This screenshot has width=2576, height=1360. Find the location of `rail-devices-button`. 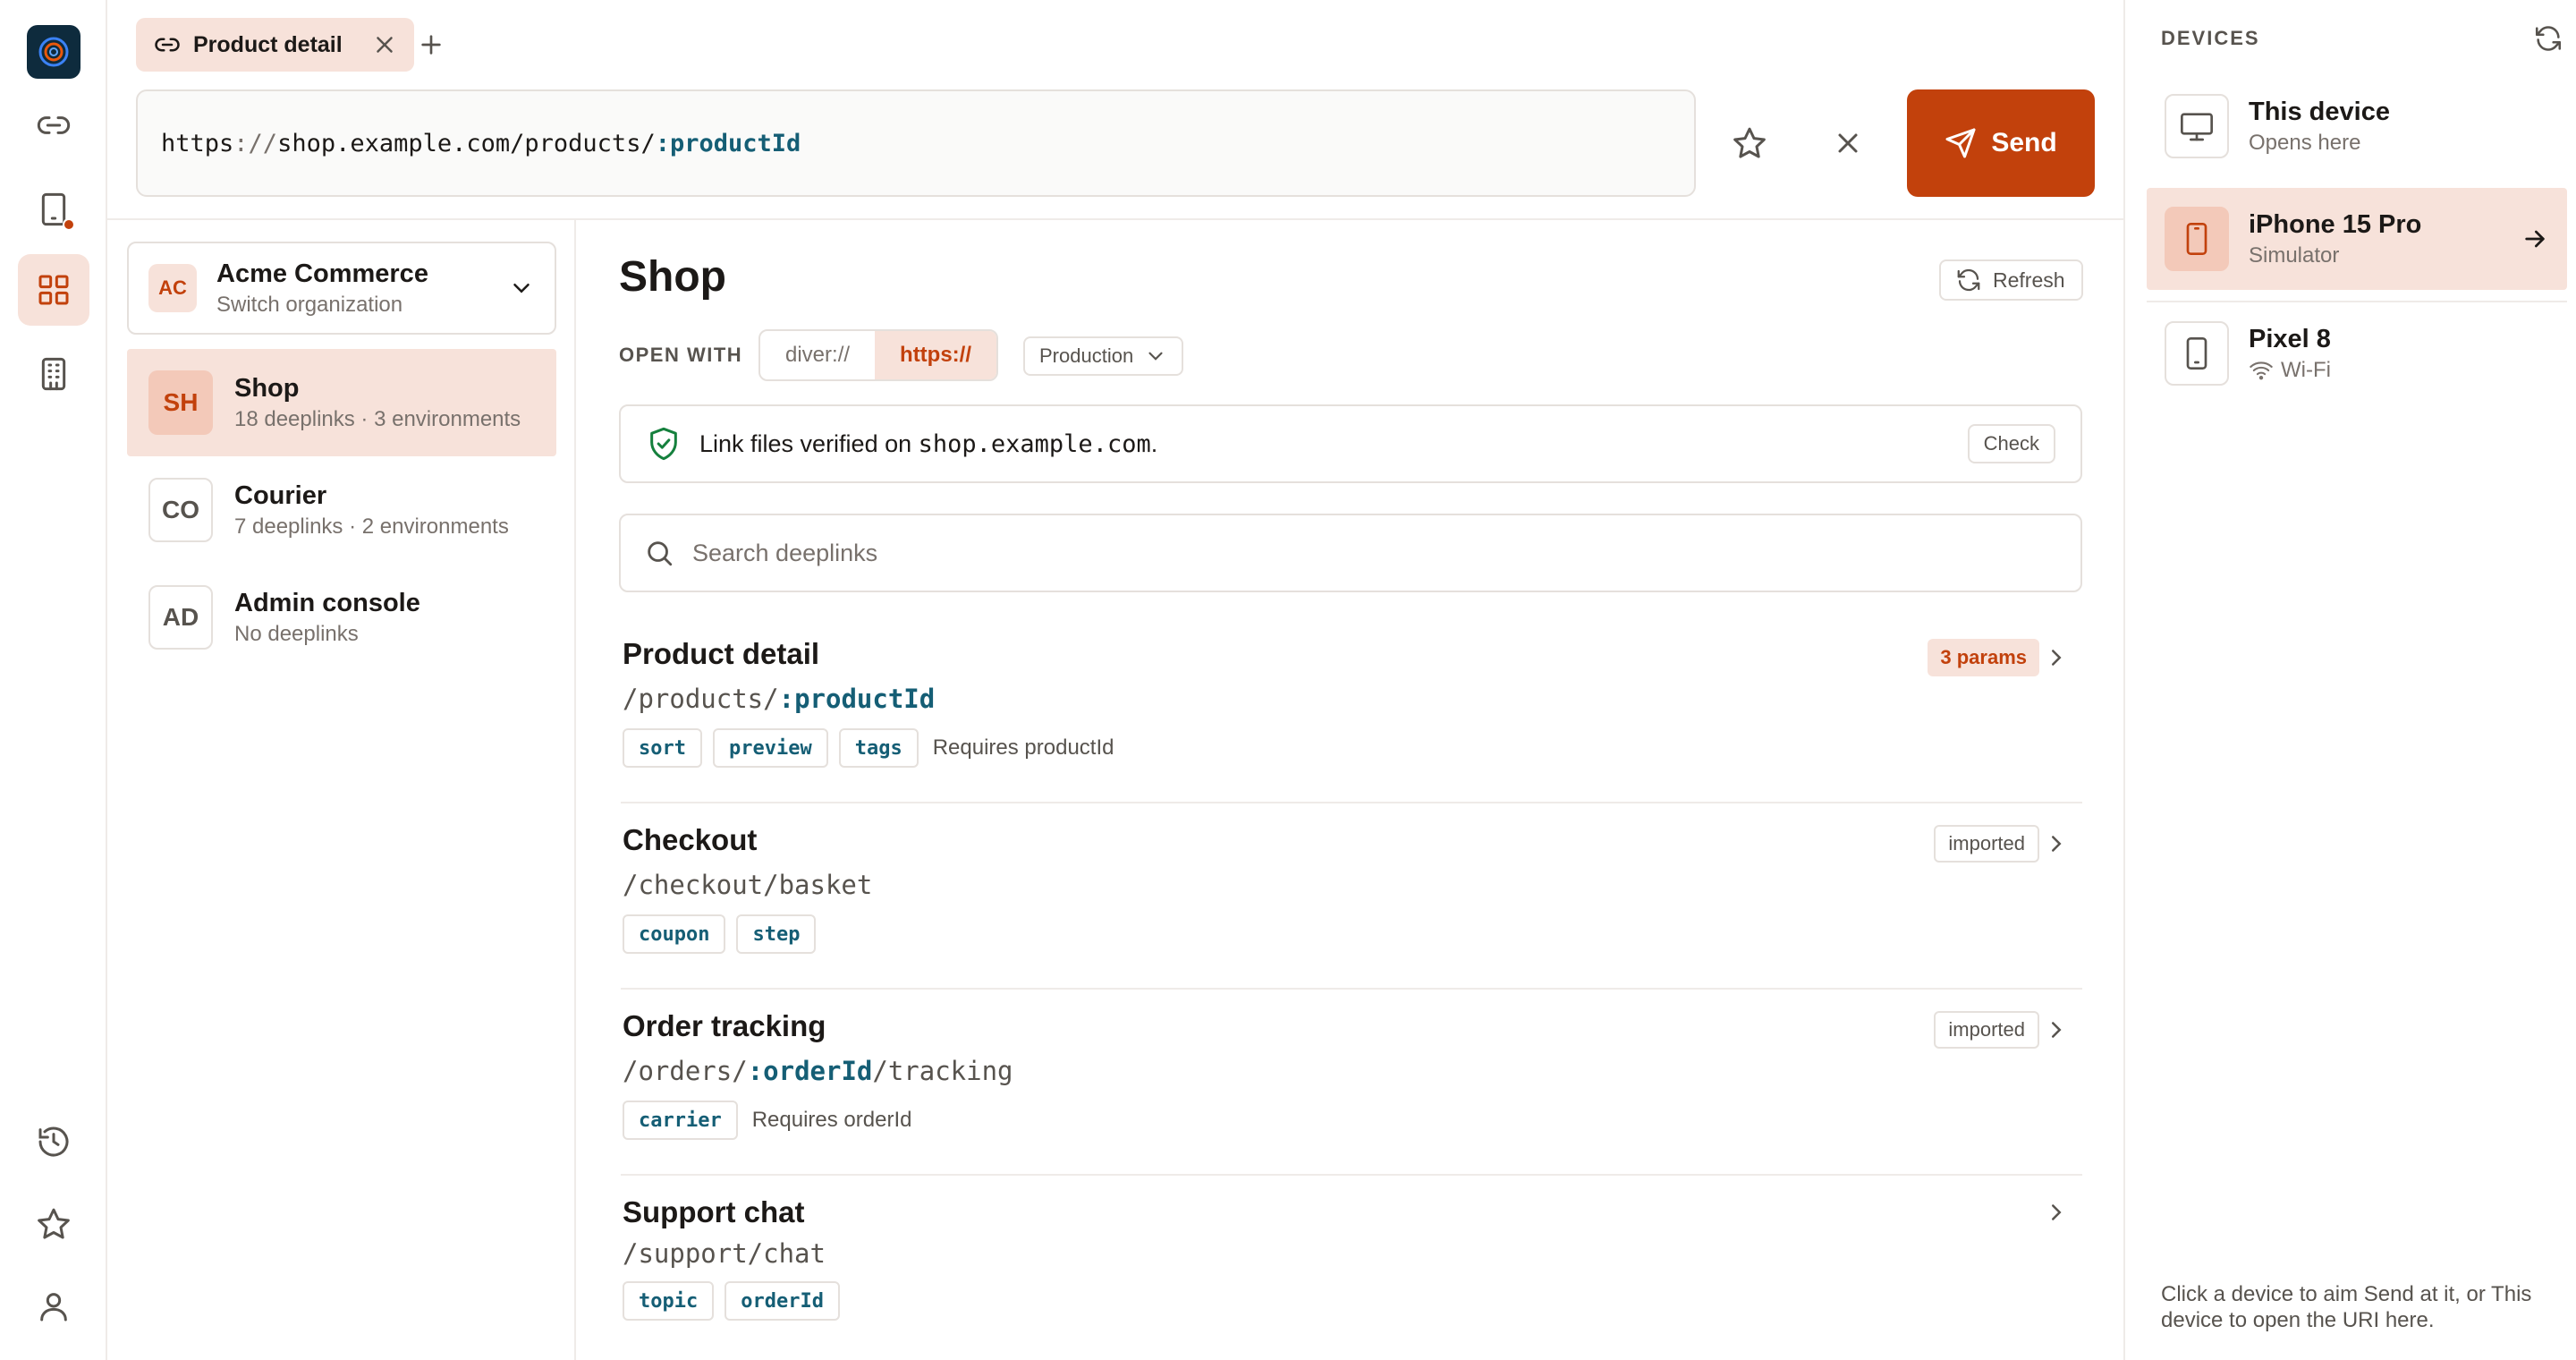

rail-devices-button is located at coordinates (53, 209).